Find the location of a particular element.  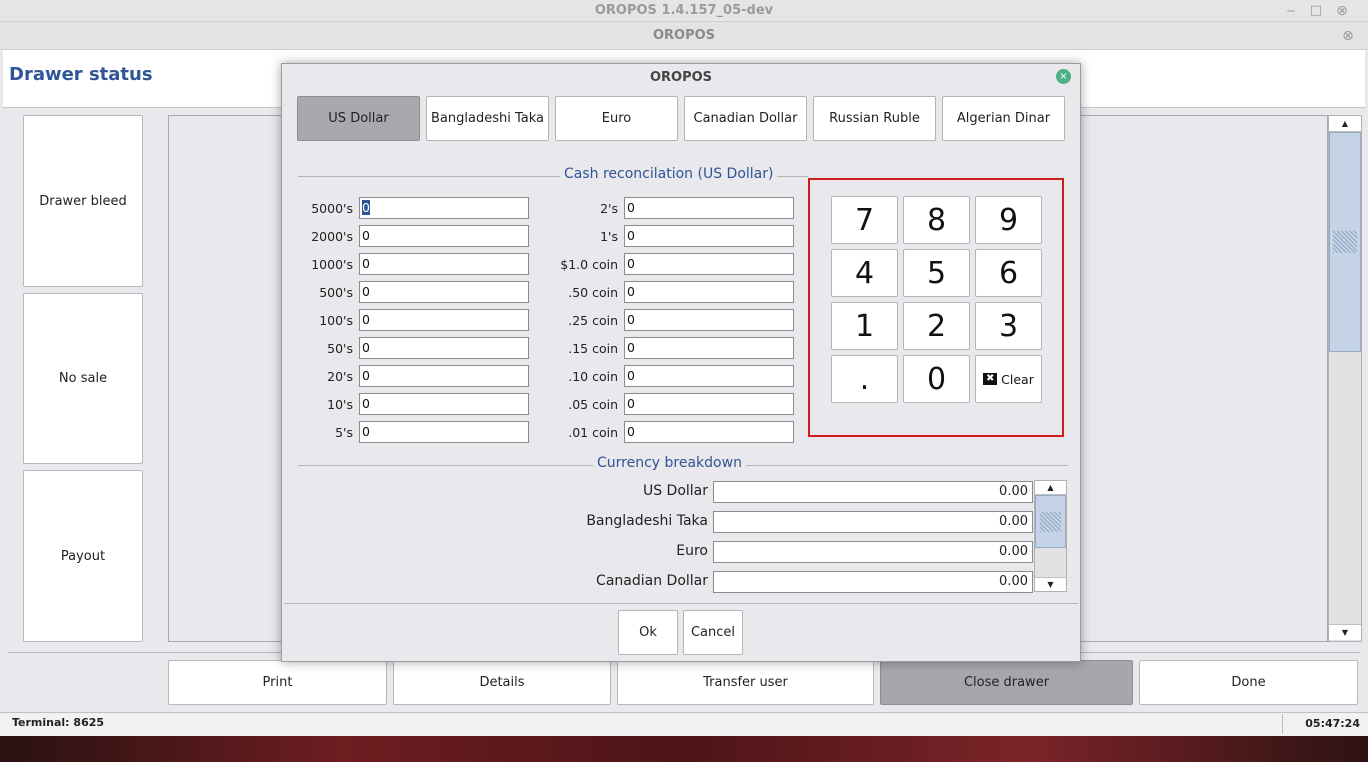

dialog-close-icon: × is located at coordinates (1063, 76).